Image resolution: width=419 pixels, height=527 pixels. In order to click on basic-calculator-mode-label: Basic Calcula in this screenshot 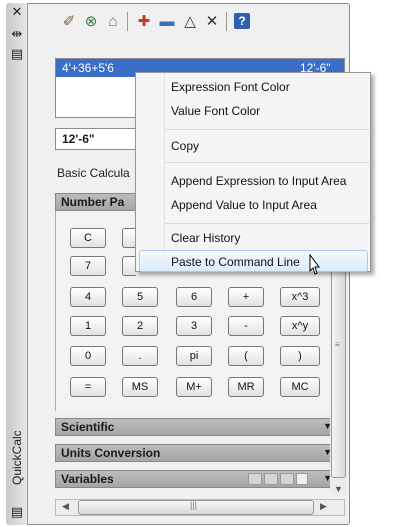, I will do `click(93, 173)`.